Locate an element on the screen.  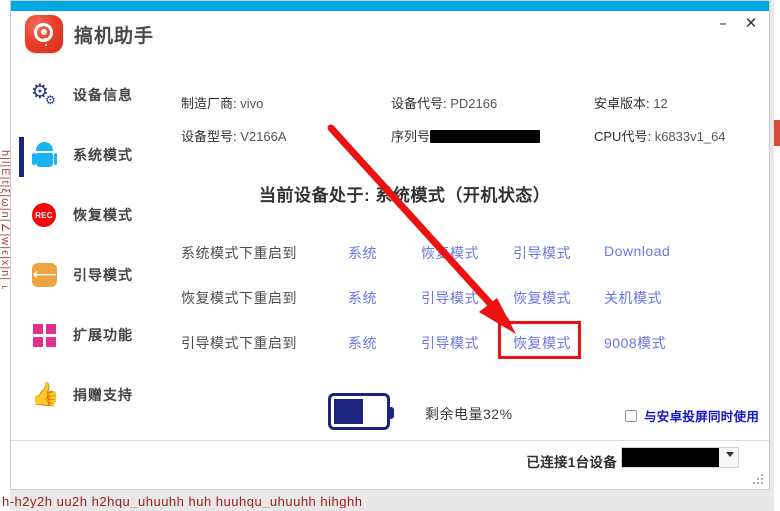
sidebar-active-indicator is located at coordinates (21, 157).